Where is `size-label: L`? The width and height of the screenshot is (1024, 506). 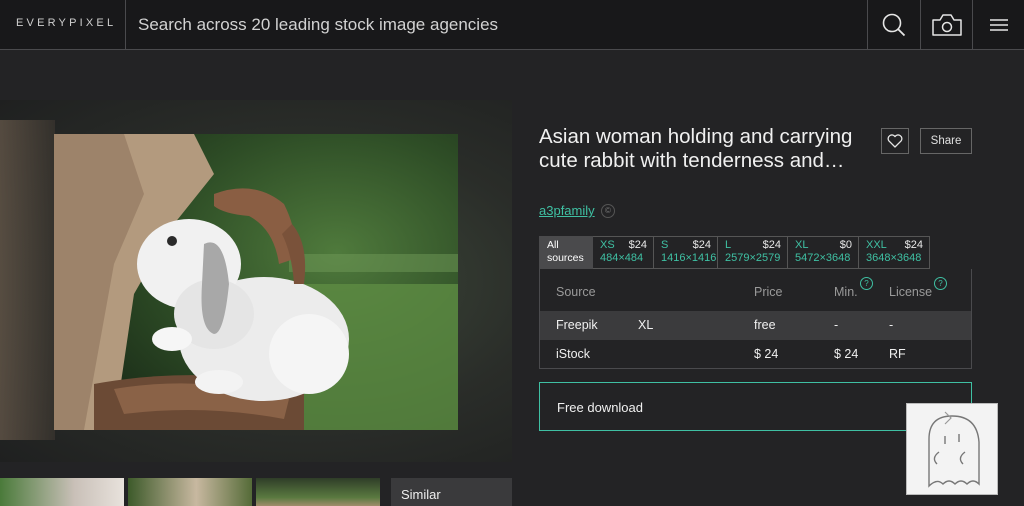 size-label: L is located at coordinates (728, 245).